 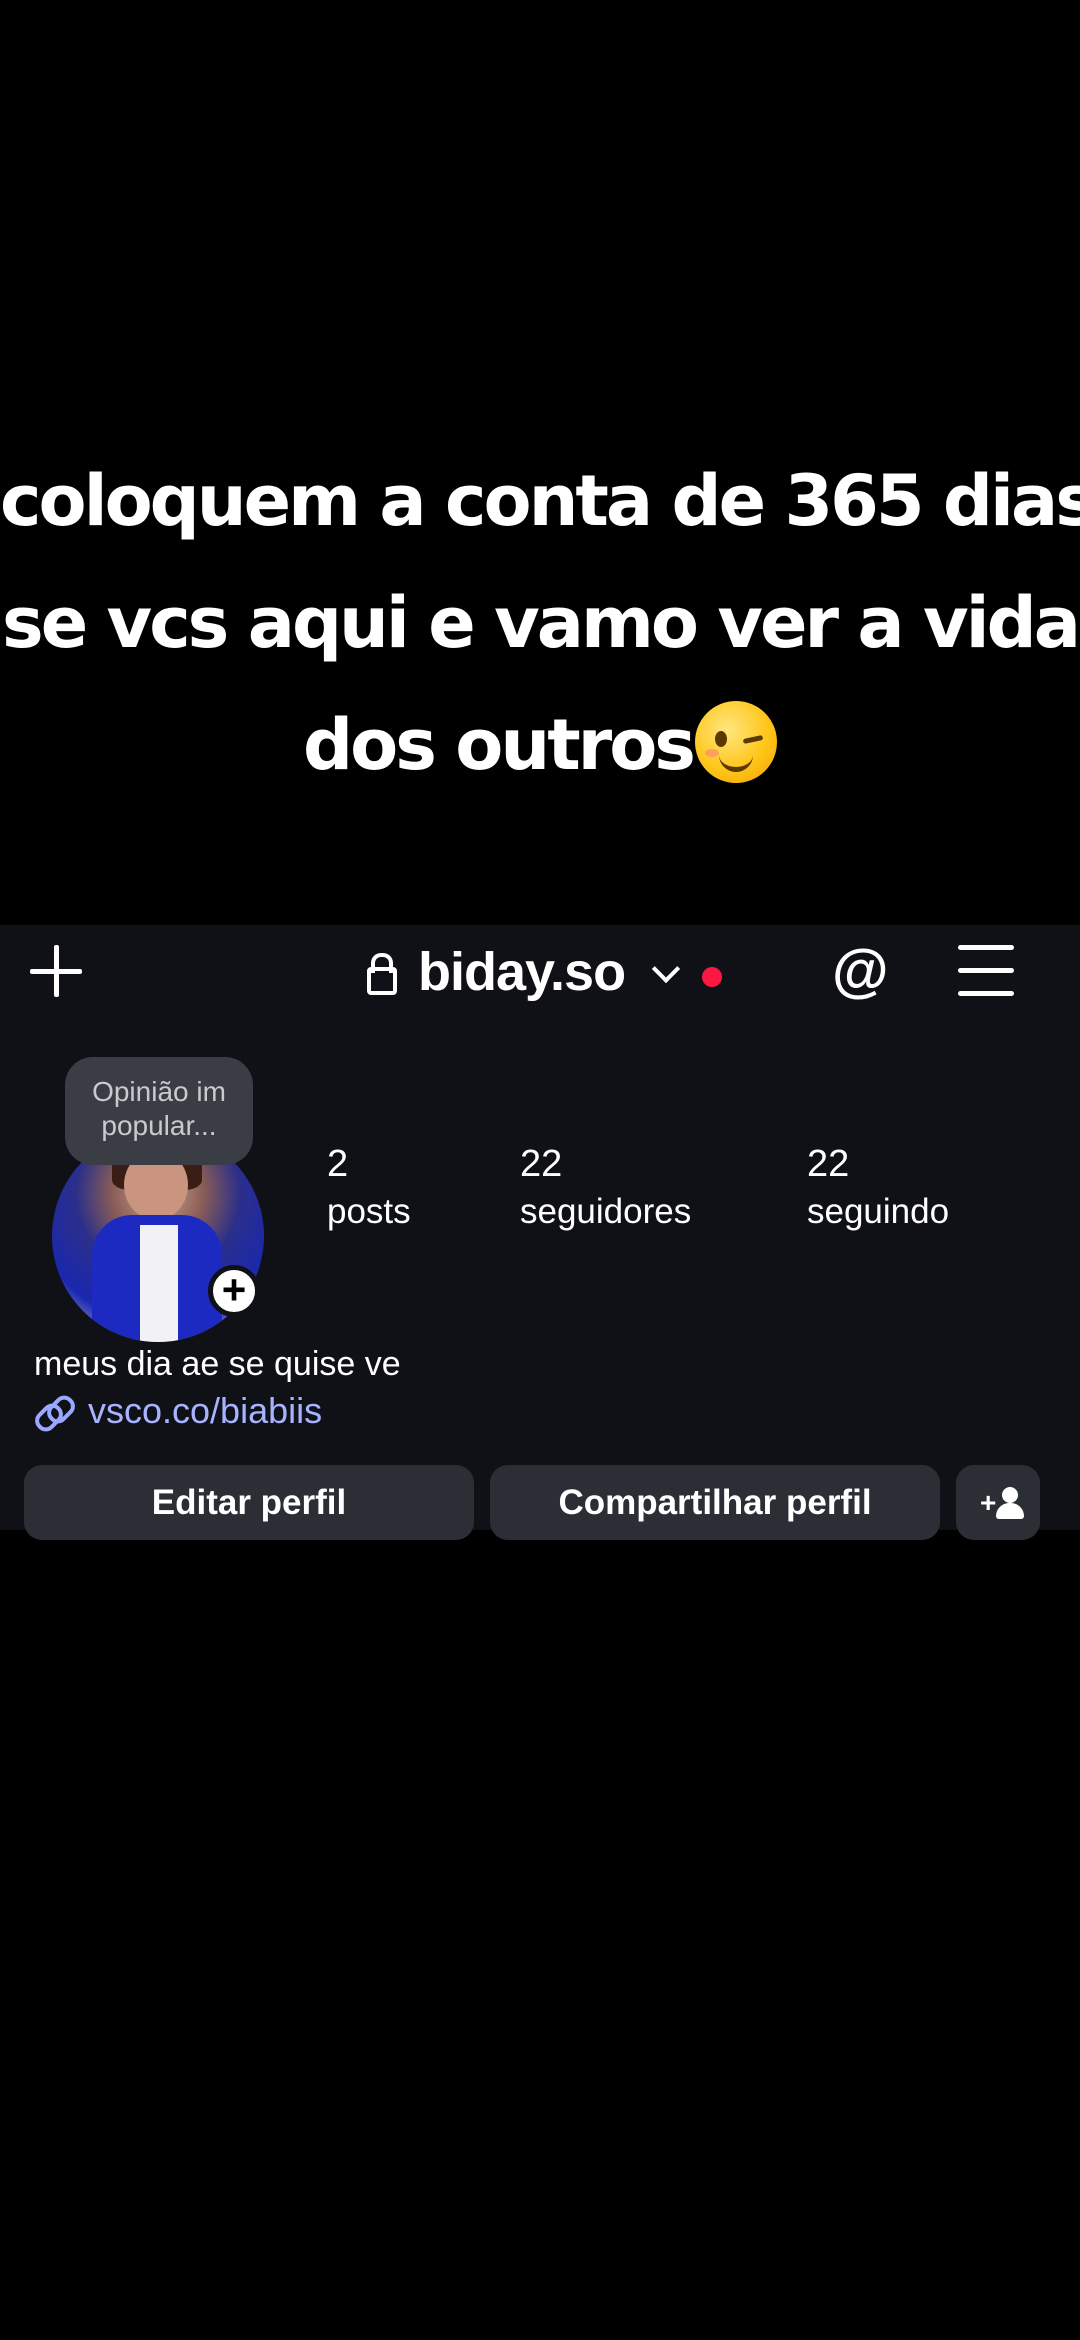 I want to click on caption-line-2: se vcs aqui e vamo ver a vida, so click(x=541, y=623).